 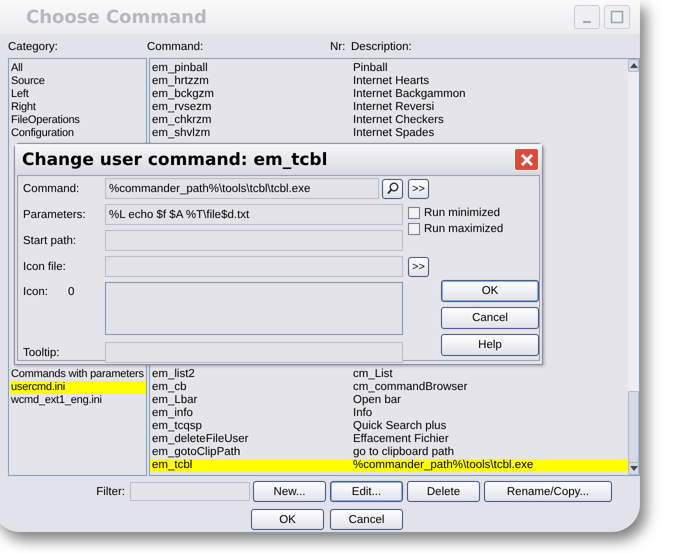 I want to click on up-arrow-icon, so click(x=634, y=65).